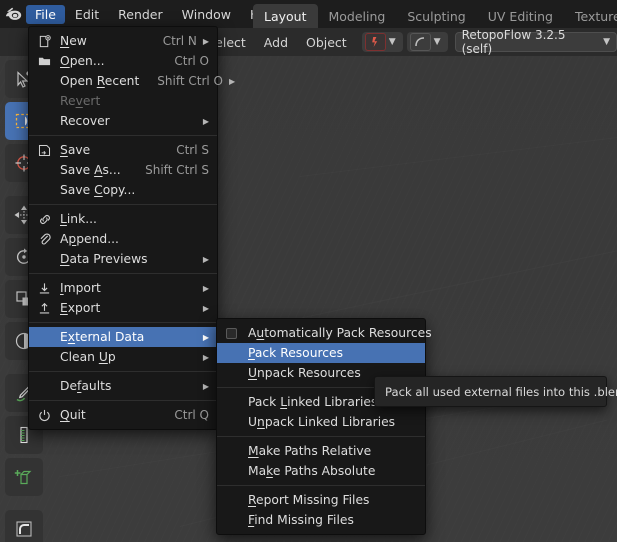  I want to click on menu-item-shortcut: Ctrl N, so click(179, 41).